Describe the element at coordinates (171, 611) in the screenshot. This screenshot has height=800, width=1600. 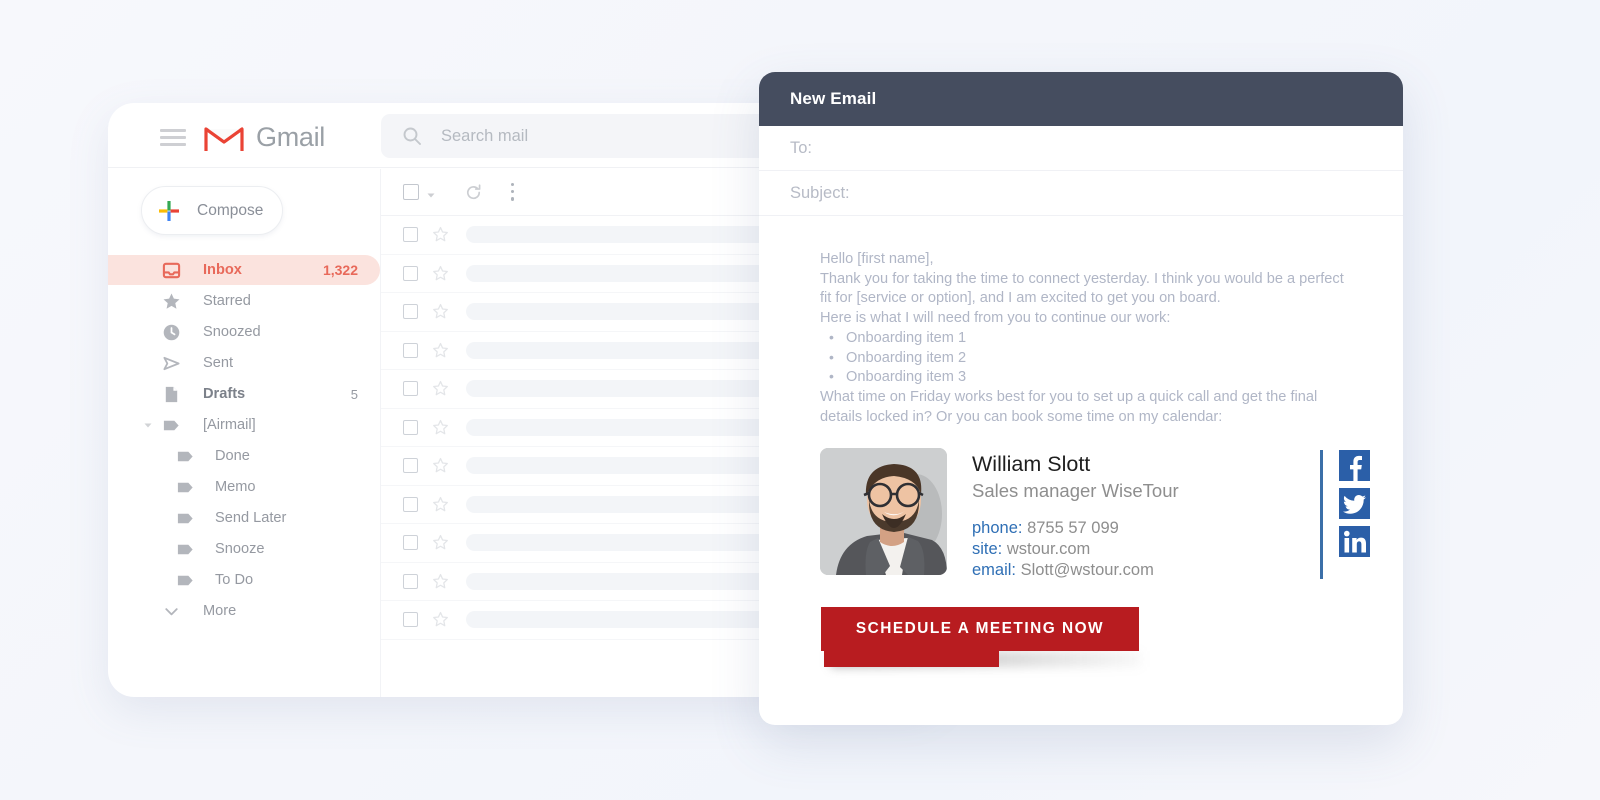
I see `chevron-down-icon` at that location.